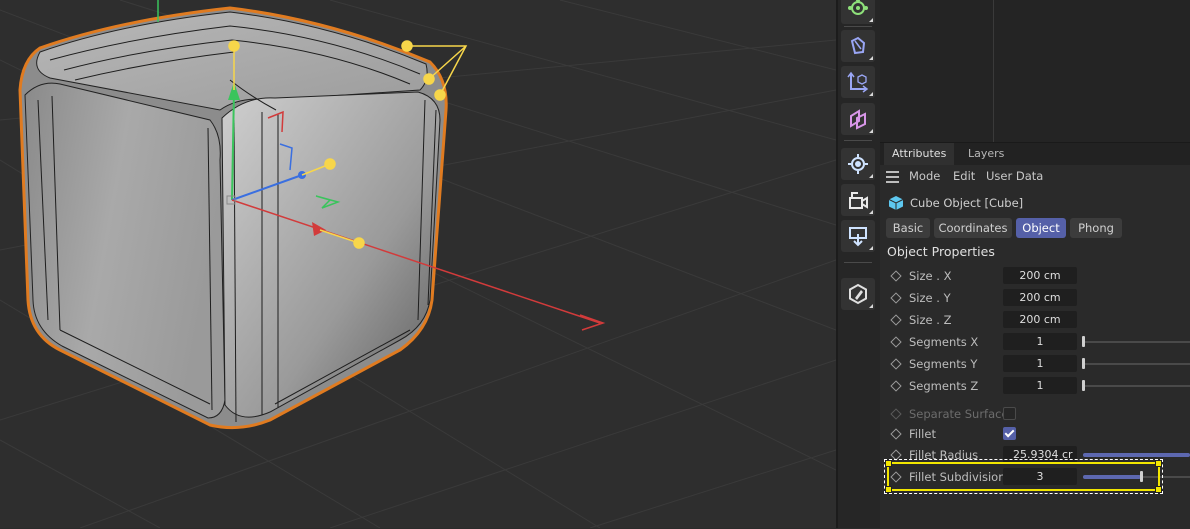 This screenshot has width=1190, height=529. I want to click on polygon-pen-icon, so click(858, 12).